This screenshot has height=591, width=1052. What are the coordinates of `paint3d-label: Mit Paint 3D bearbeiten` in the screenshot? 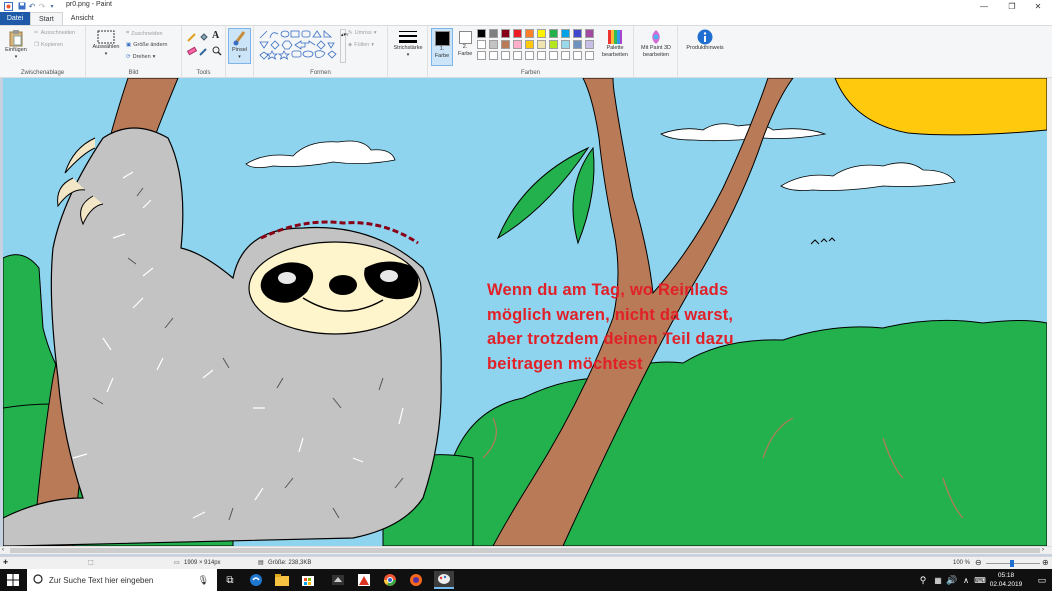 It's located at (656, 51).